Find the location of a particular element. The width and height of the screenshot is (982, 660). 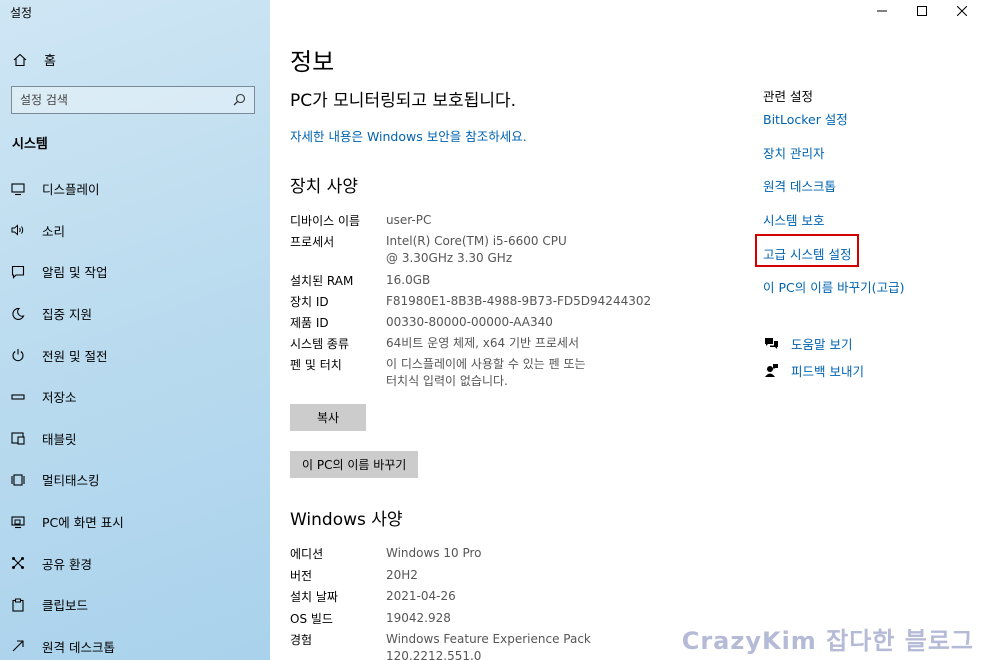

sidebar-item-storage: 저장소 is located at coordinates (135, 397).